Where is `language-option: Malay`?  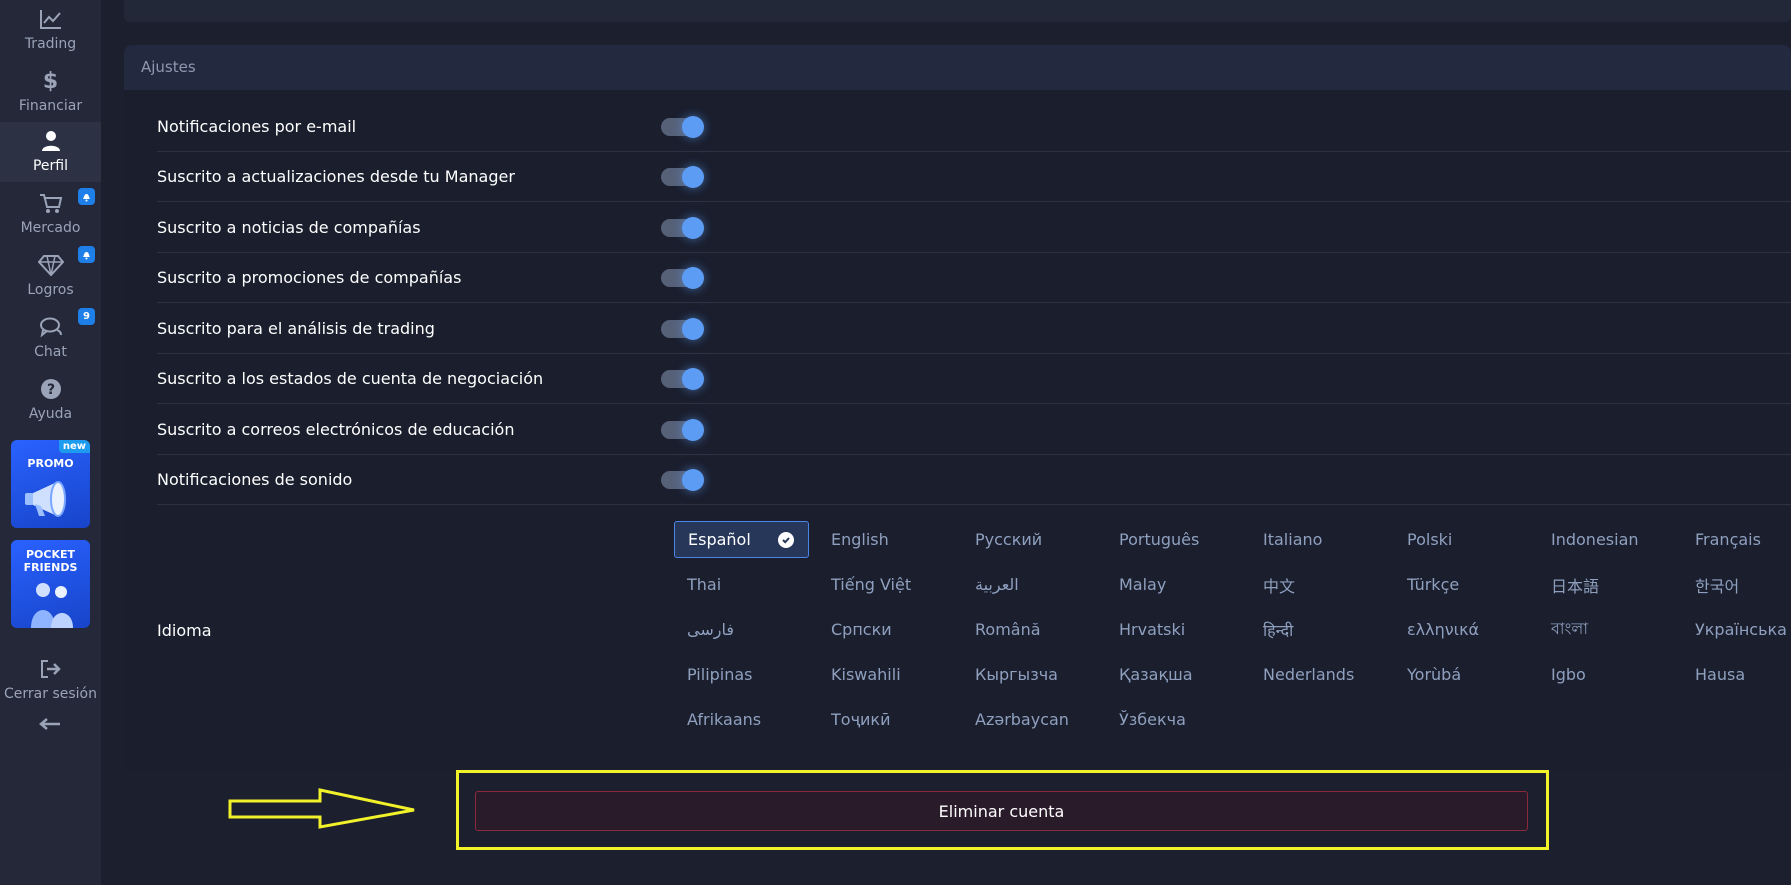 language-option: Malay is located at coordinates (1173, 584).